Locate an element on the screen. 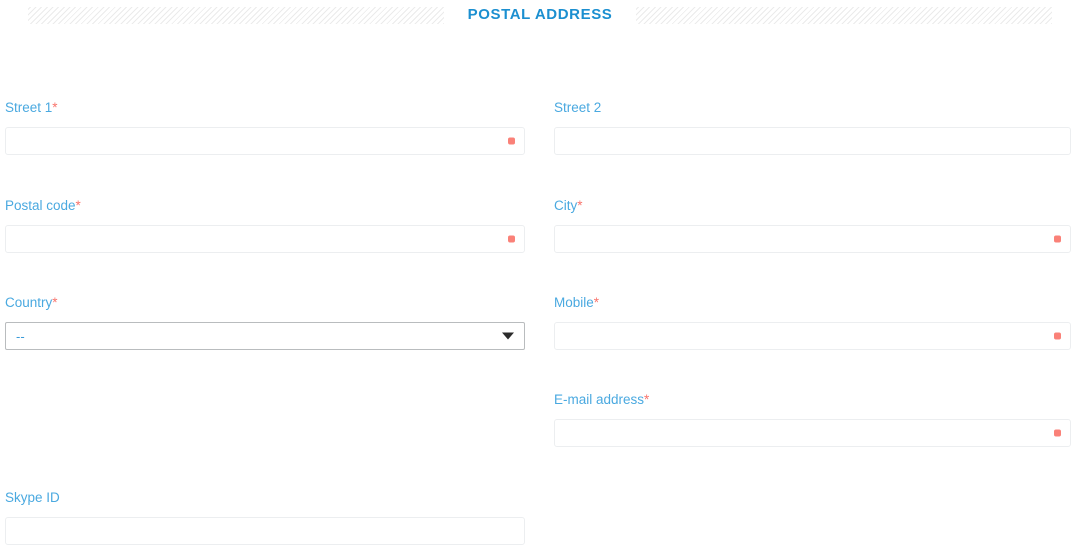 The width and height of the screenshot is (1080, 556). label-city: City* is located at coordinates (812, 206).